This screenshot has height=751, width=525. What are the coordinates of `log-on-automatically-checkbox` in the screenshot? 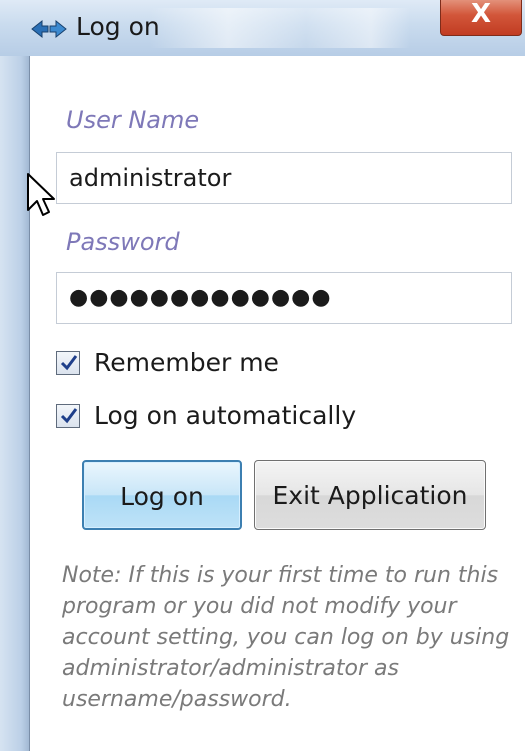 It's located at (68, 416).